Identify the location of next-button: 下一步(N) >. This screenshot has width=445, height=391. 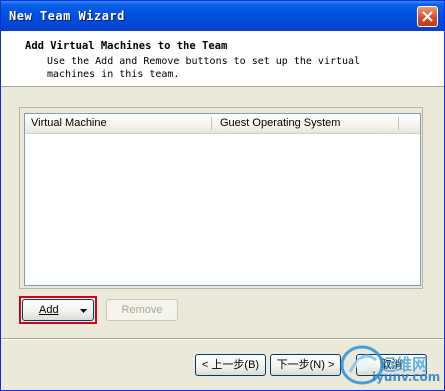
(305, 365).